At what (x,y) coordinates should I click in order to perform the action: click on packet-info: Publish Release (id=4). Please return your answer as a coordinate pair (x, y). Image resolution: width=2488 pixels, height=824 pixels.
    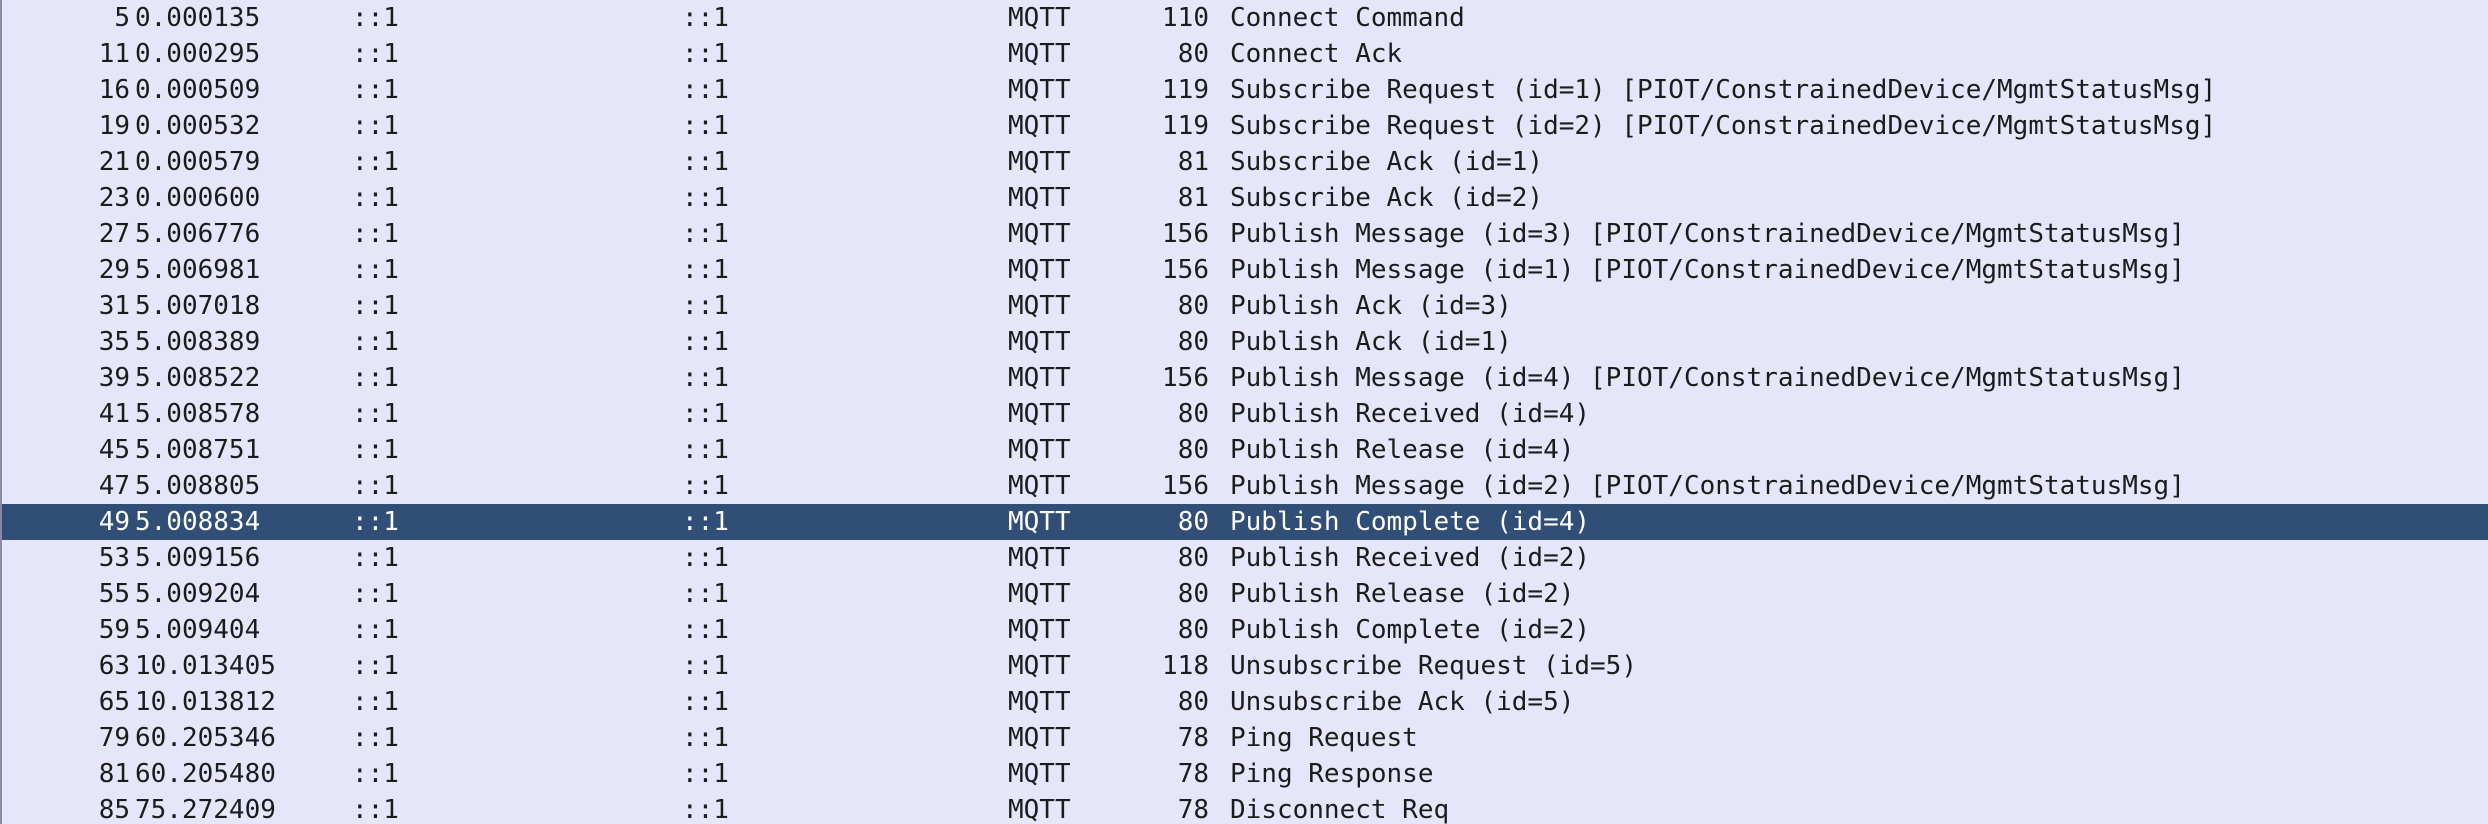
    Looking at the image, I should click on (1402, 450).